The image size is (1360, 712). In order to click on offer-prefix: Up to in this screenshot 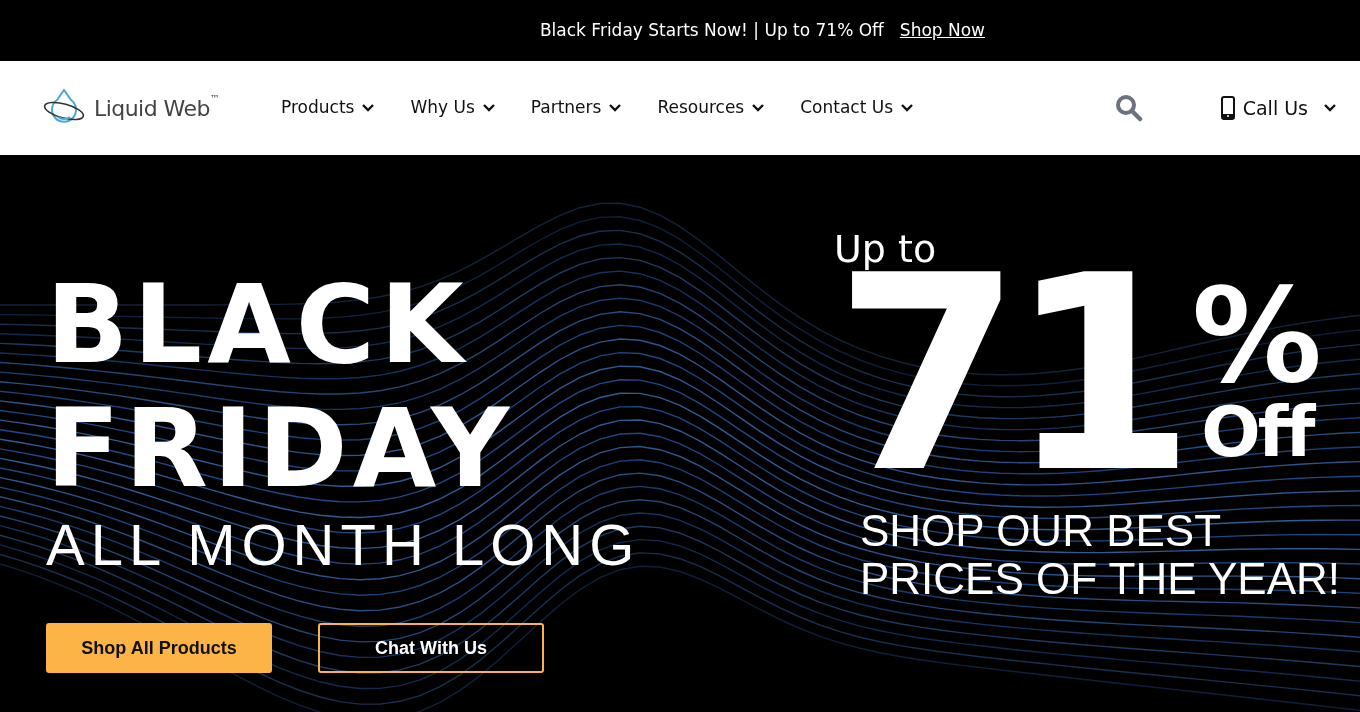, I will do `click(885, 249)`.